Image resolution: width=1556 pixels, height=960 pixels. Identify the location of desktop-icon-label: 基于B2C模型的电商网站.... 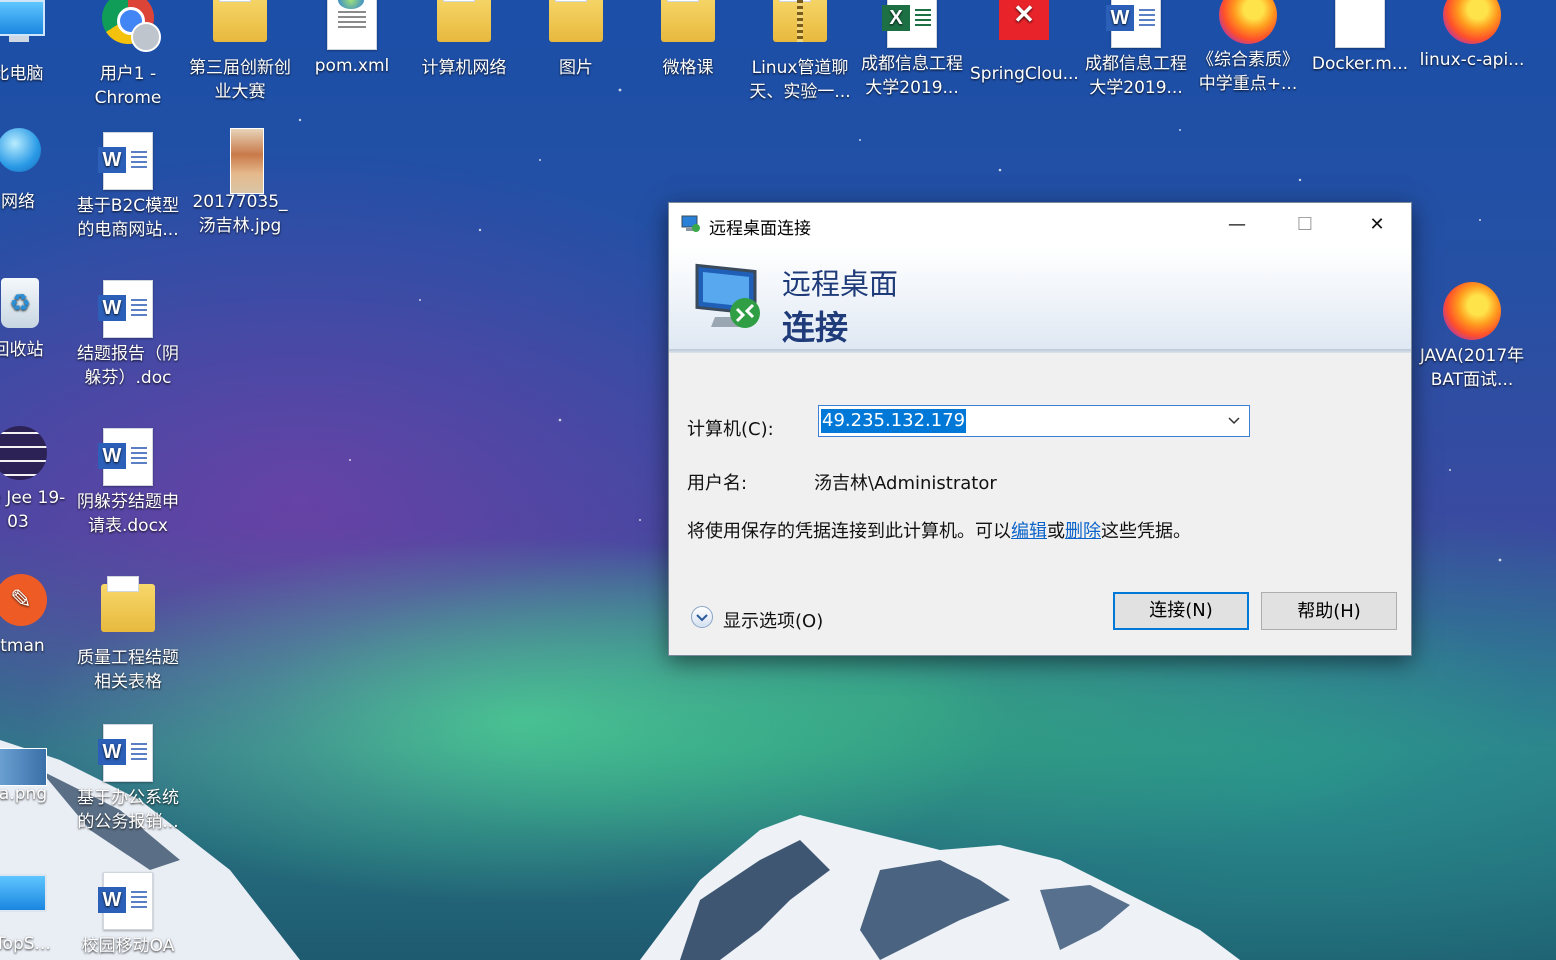
(128, 218).